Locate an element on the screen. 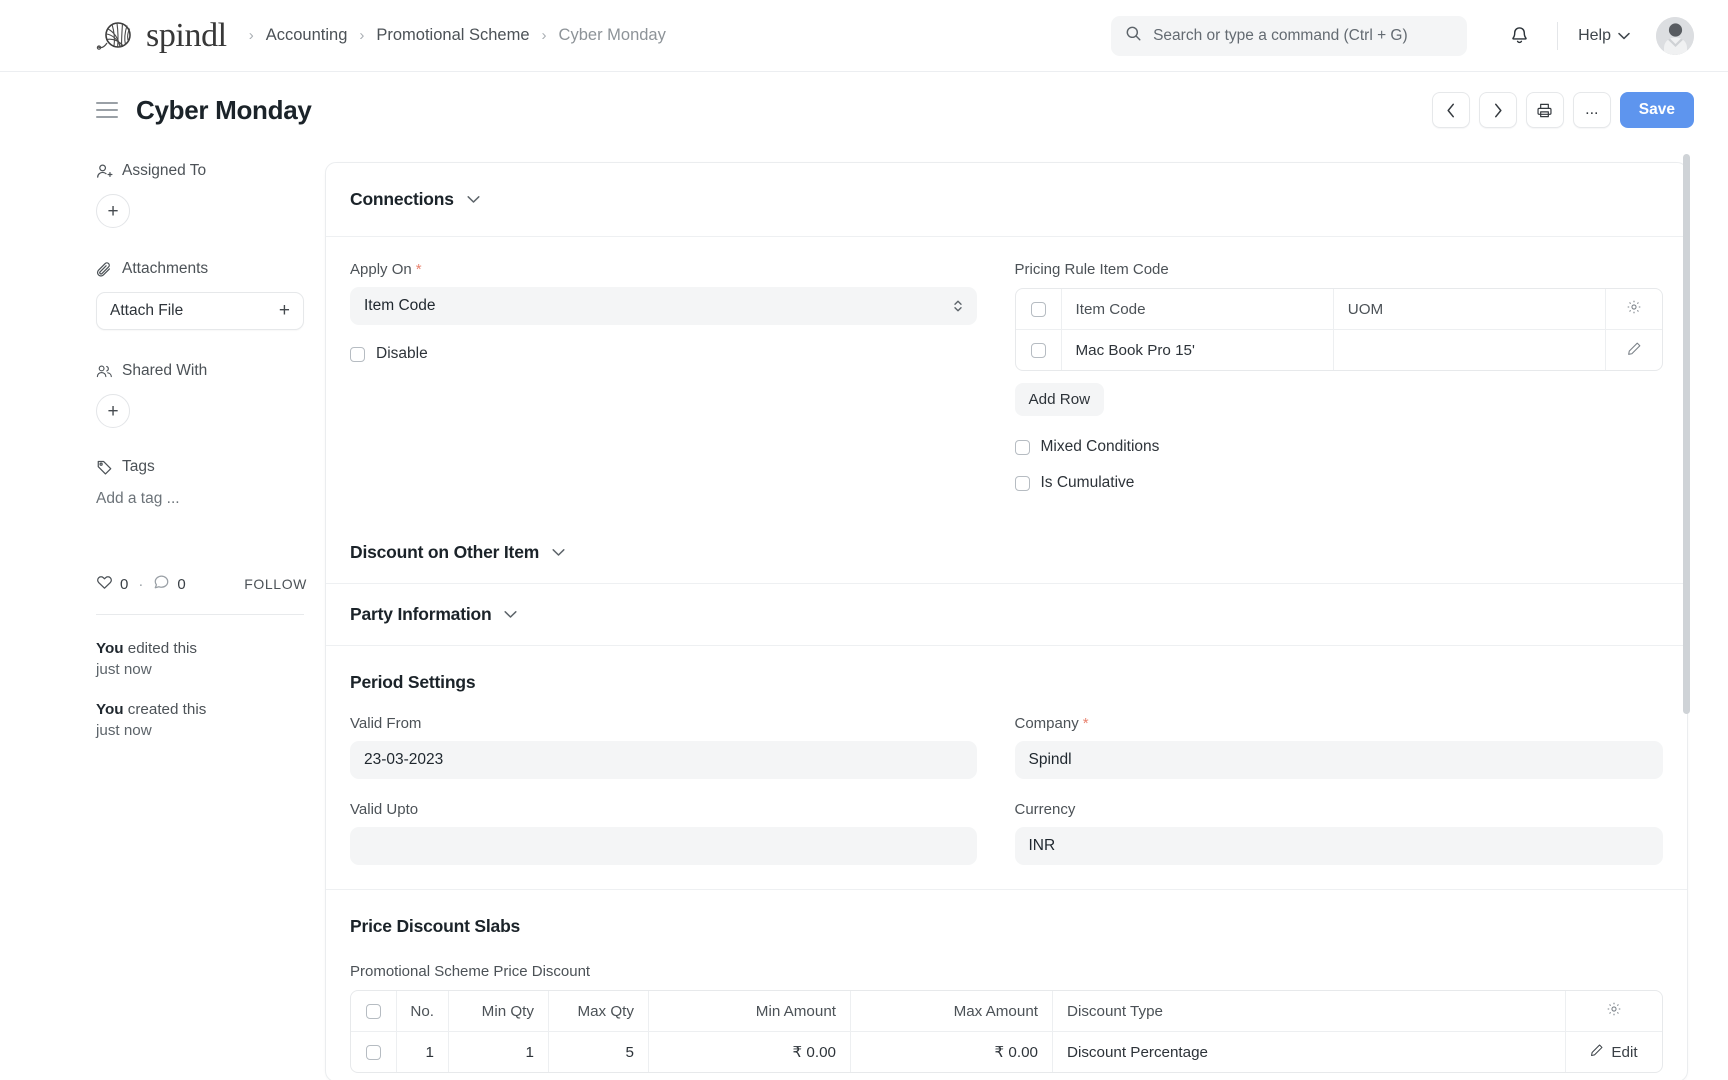 This screenshot has height=1080, width=1728. prev-button is located at coordinates (1450, 110).